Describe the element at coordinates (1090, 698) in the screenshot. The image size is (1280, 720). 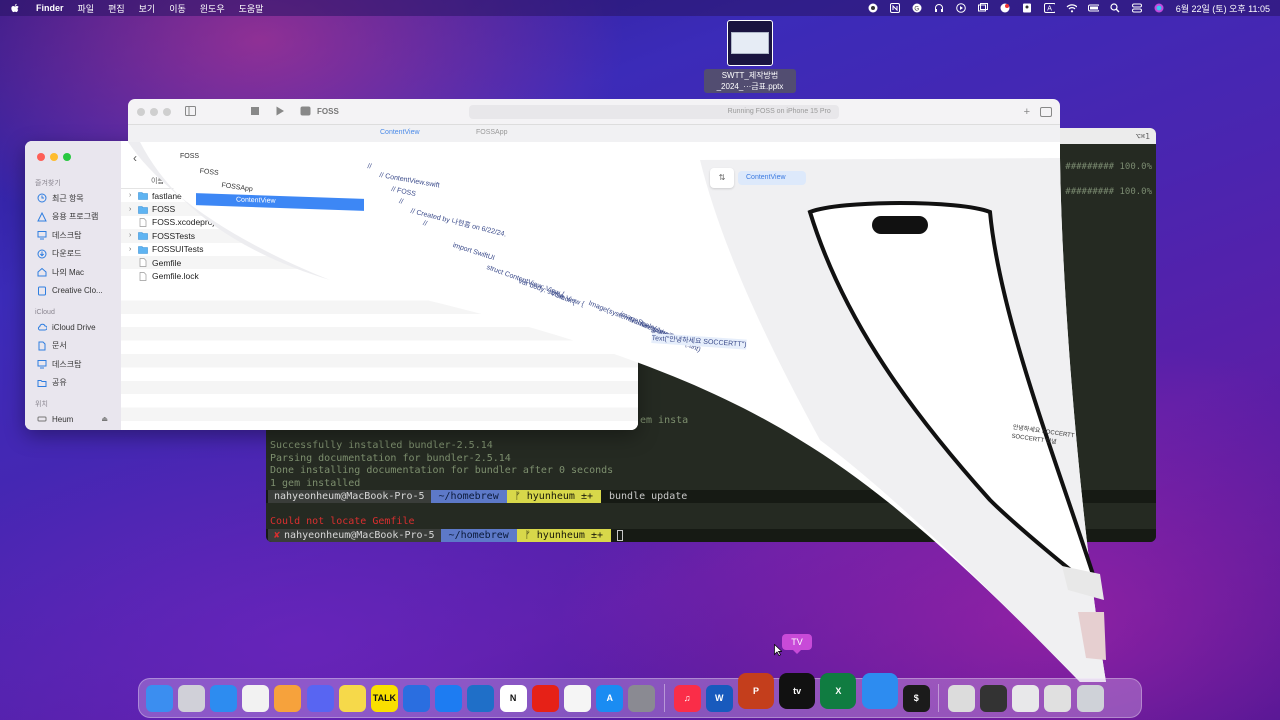
I see `trash-icon` at that location.